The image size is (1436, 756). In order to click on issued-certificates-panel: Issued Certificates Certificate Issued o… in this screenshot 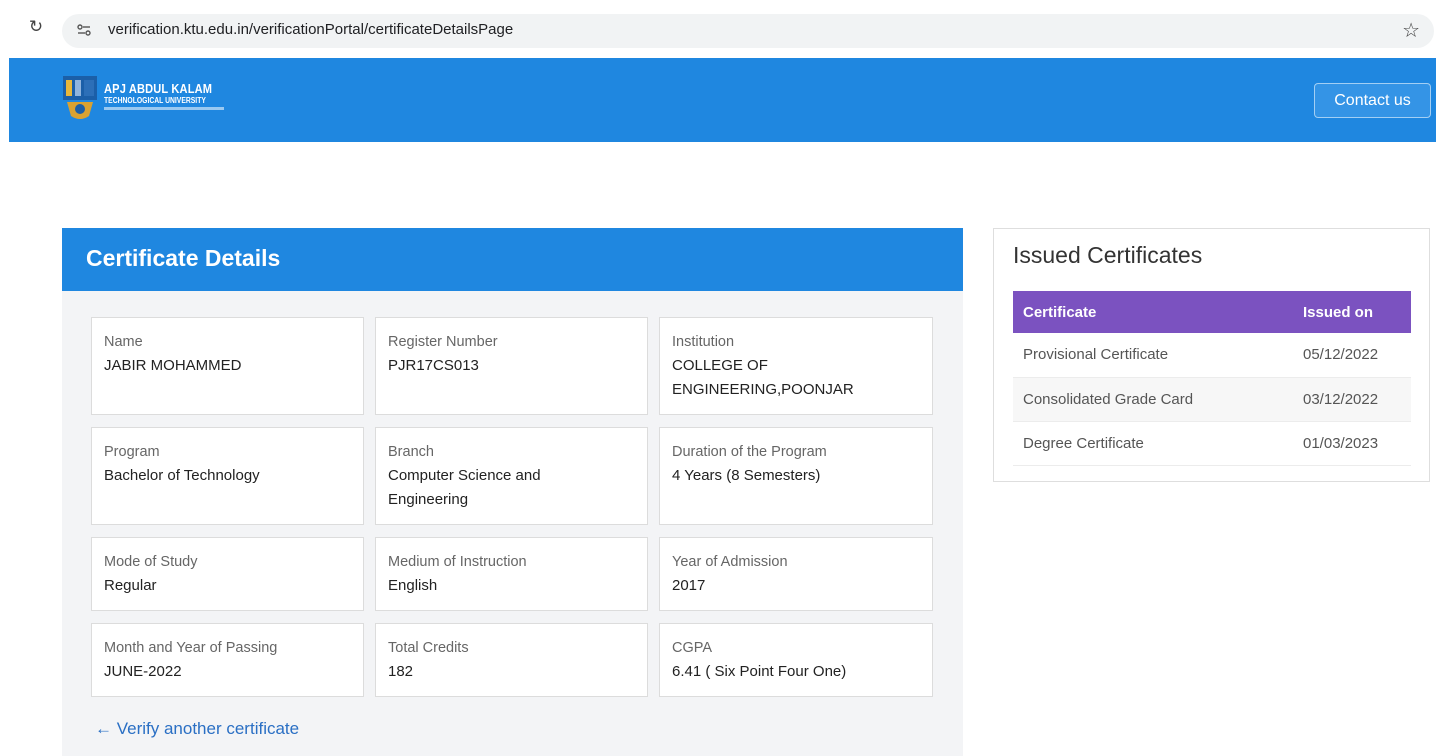, I will do `click(1211, 355)`.